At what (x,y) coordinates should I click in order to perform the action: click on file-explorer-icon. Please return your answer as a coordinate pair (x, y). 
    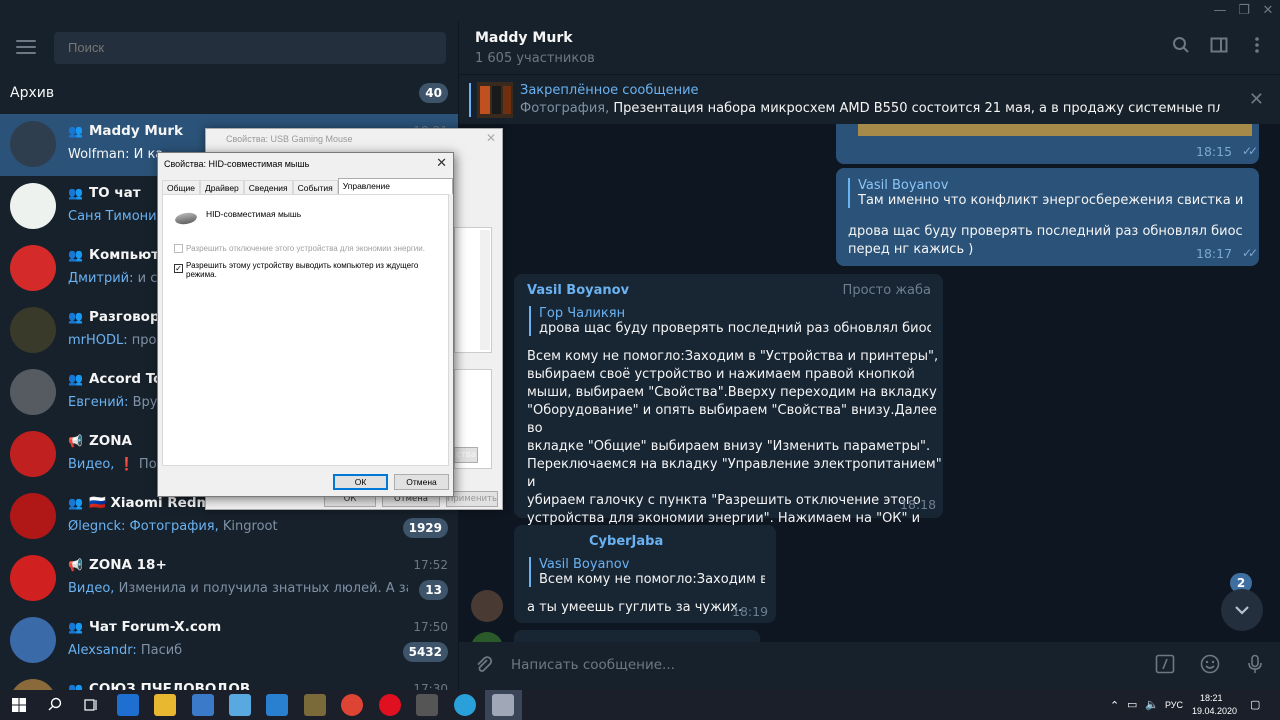
    Looking at the image, I should click on (165, 705).